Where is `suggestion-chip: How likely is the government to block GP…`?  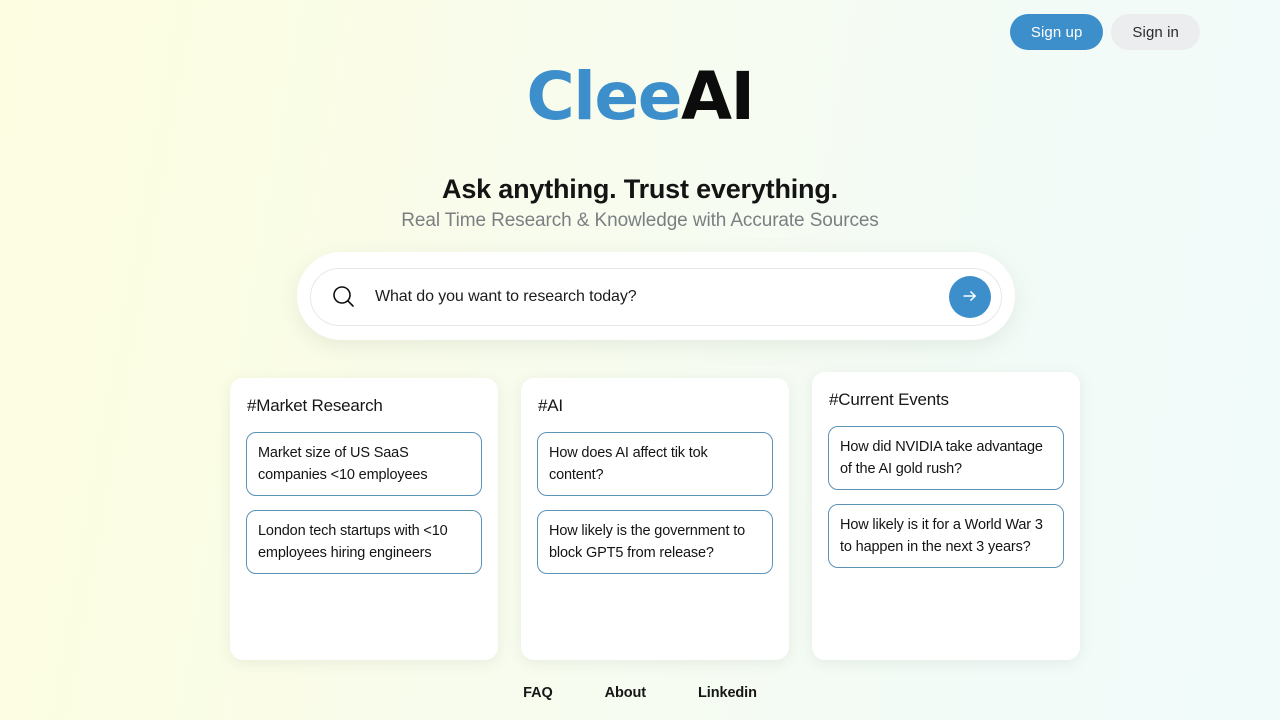 suggestion-chip: How likely is the government to block GP… is located at coordinates (655, 542).